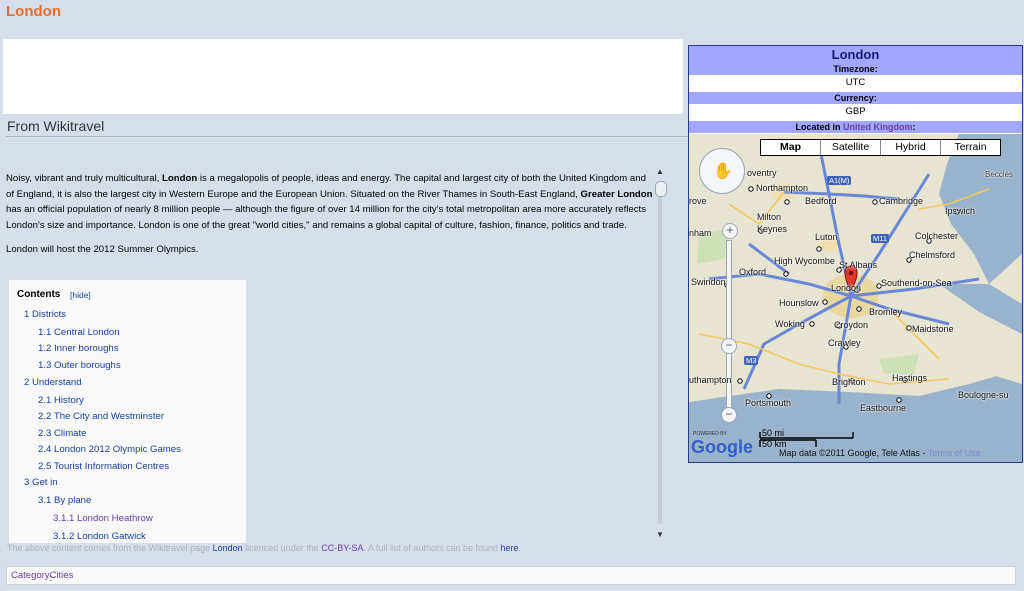 The image size is (1024, 591). I want to click on toc-item: 1.3 Outer boroughs, so click(79, 365).